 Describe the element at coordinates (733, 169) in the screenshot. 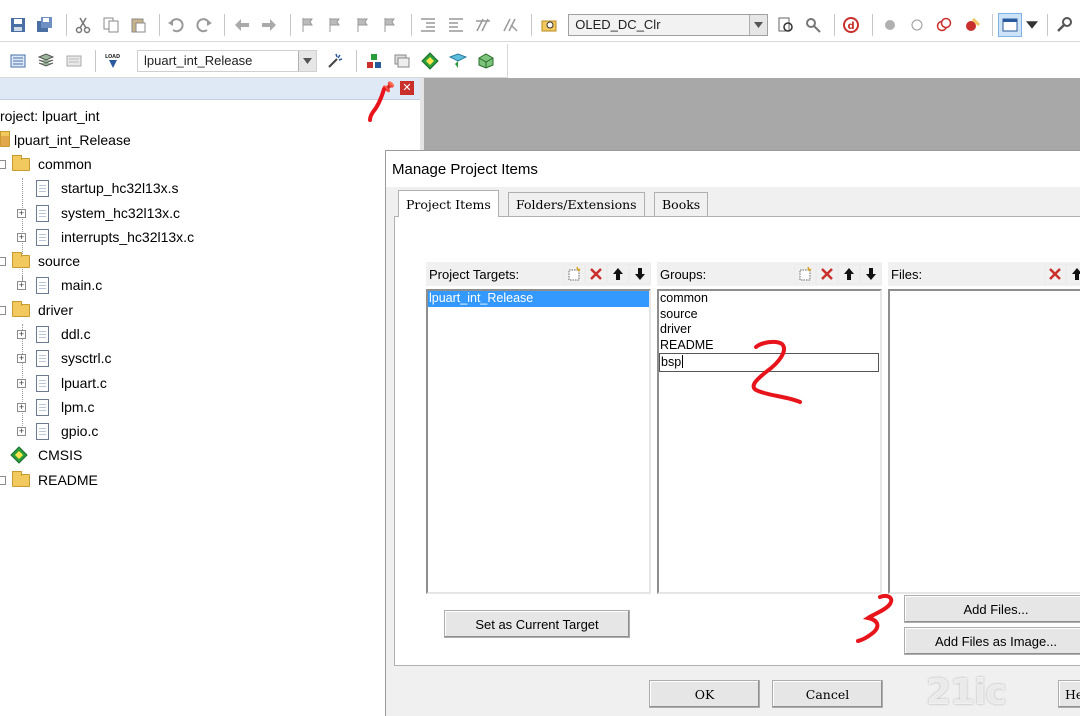

I see `dialog-titlebar: Manage Project Items` at that location.